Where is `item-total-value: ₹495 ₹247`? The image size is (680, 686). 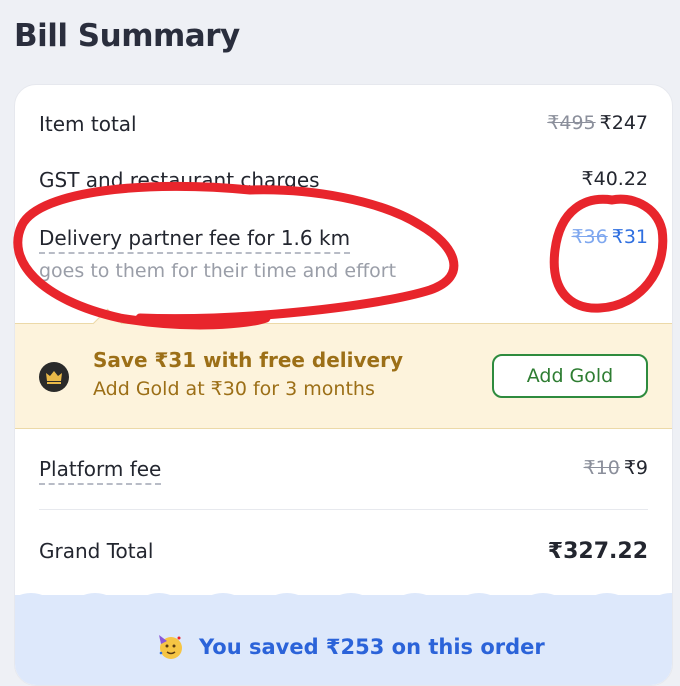 item-total-value: ₹495 ₹247 is located at coordinates (597, 123).